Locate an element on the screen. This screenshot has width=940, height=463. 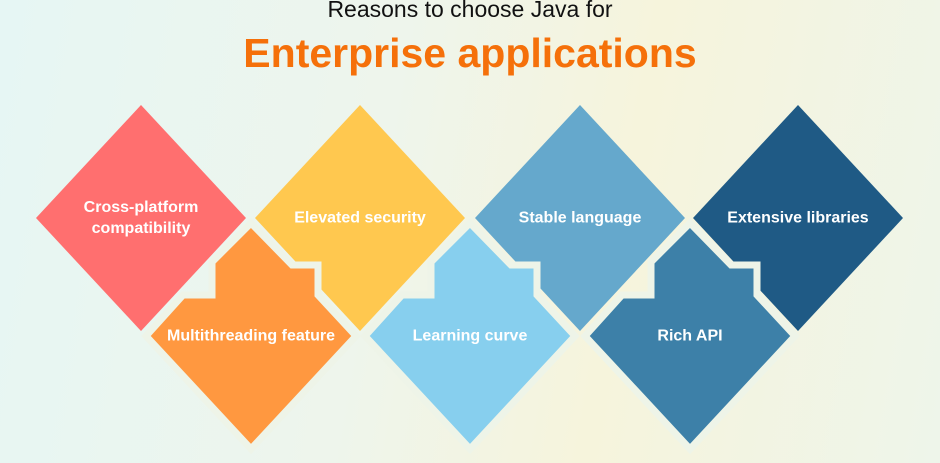
reason-label: Stable language is located at coordinates (580, 218).